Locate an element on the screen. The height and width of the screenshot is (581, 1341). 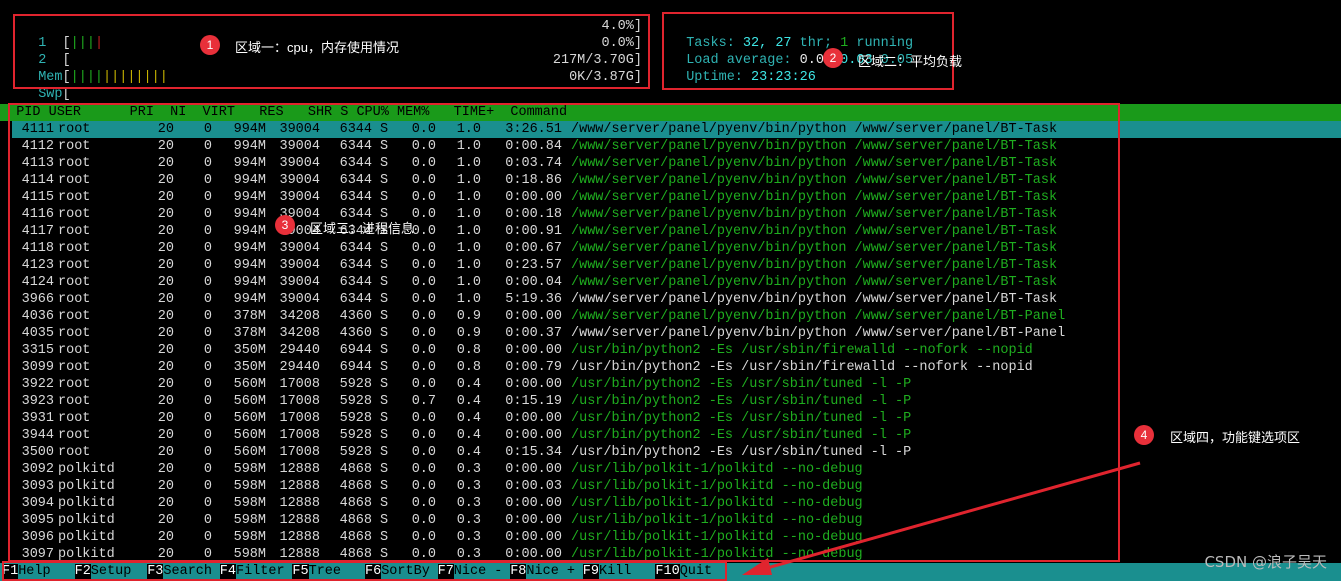
area4-box is located at coordinates (364, 571).